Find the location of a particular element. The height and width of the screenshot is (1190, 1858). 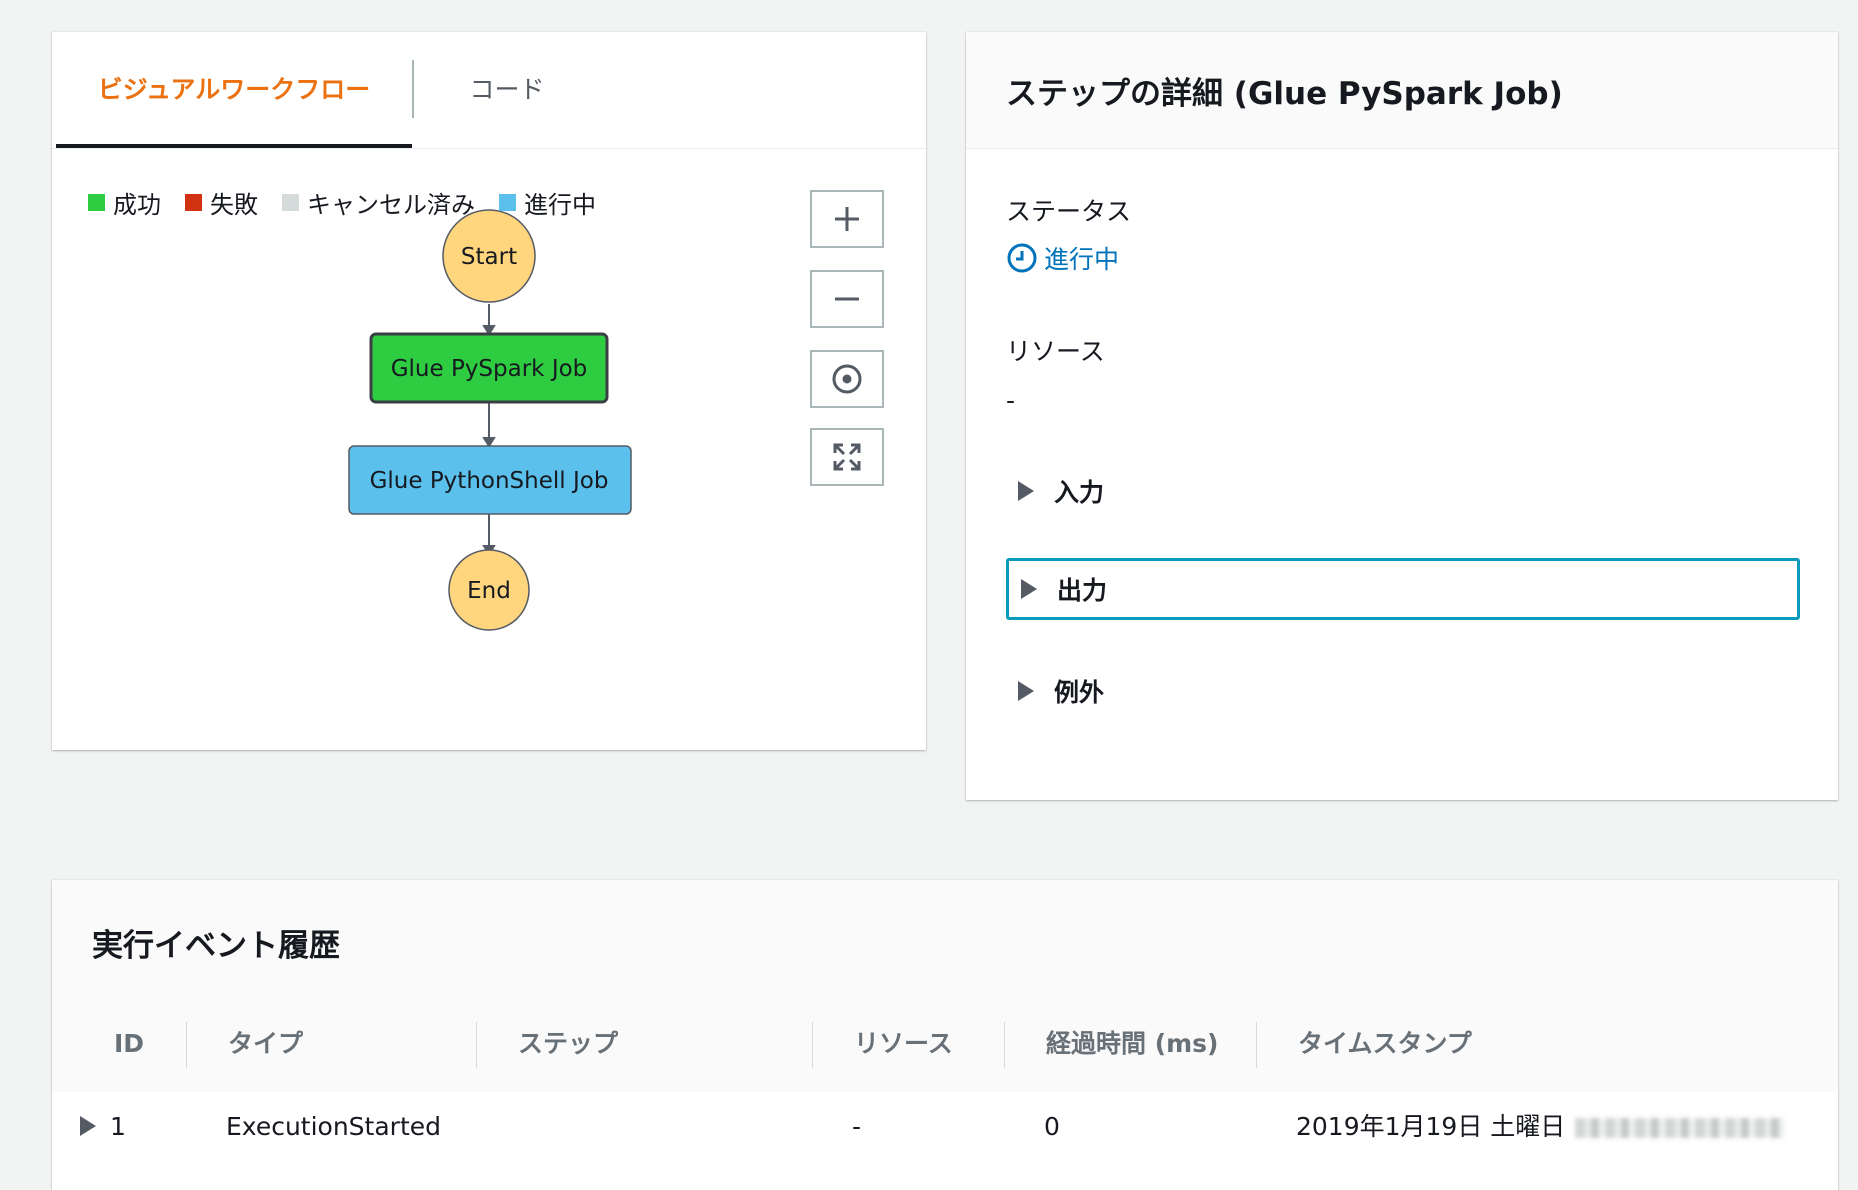

expand-arrows-icon is located at coordinates (847, 457).